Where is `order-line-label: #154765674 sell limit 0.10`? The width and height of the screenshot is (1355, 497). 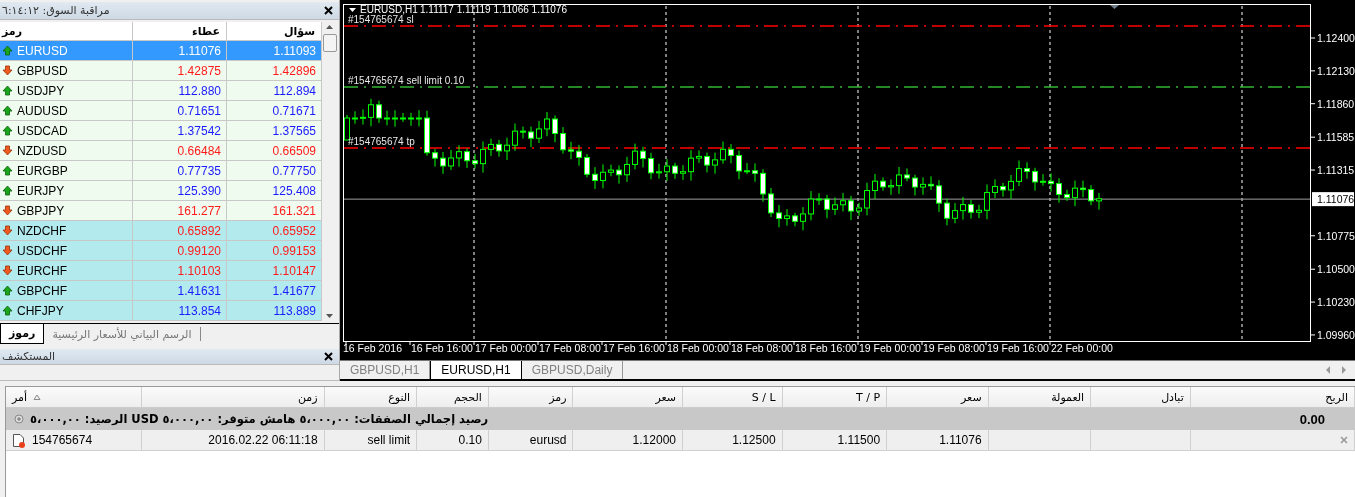 order-line-label: #154765674 sell limit 0.10 is located at coordinates (406, 80).